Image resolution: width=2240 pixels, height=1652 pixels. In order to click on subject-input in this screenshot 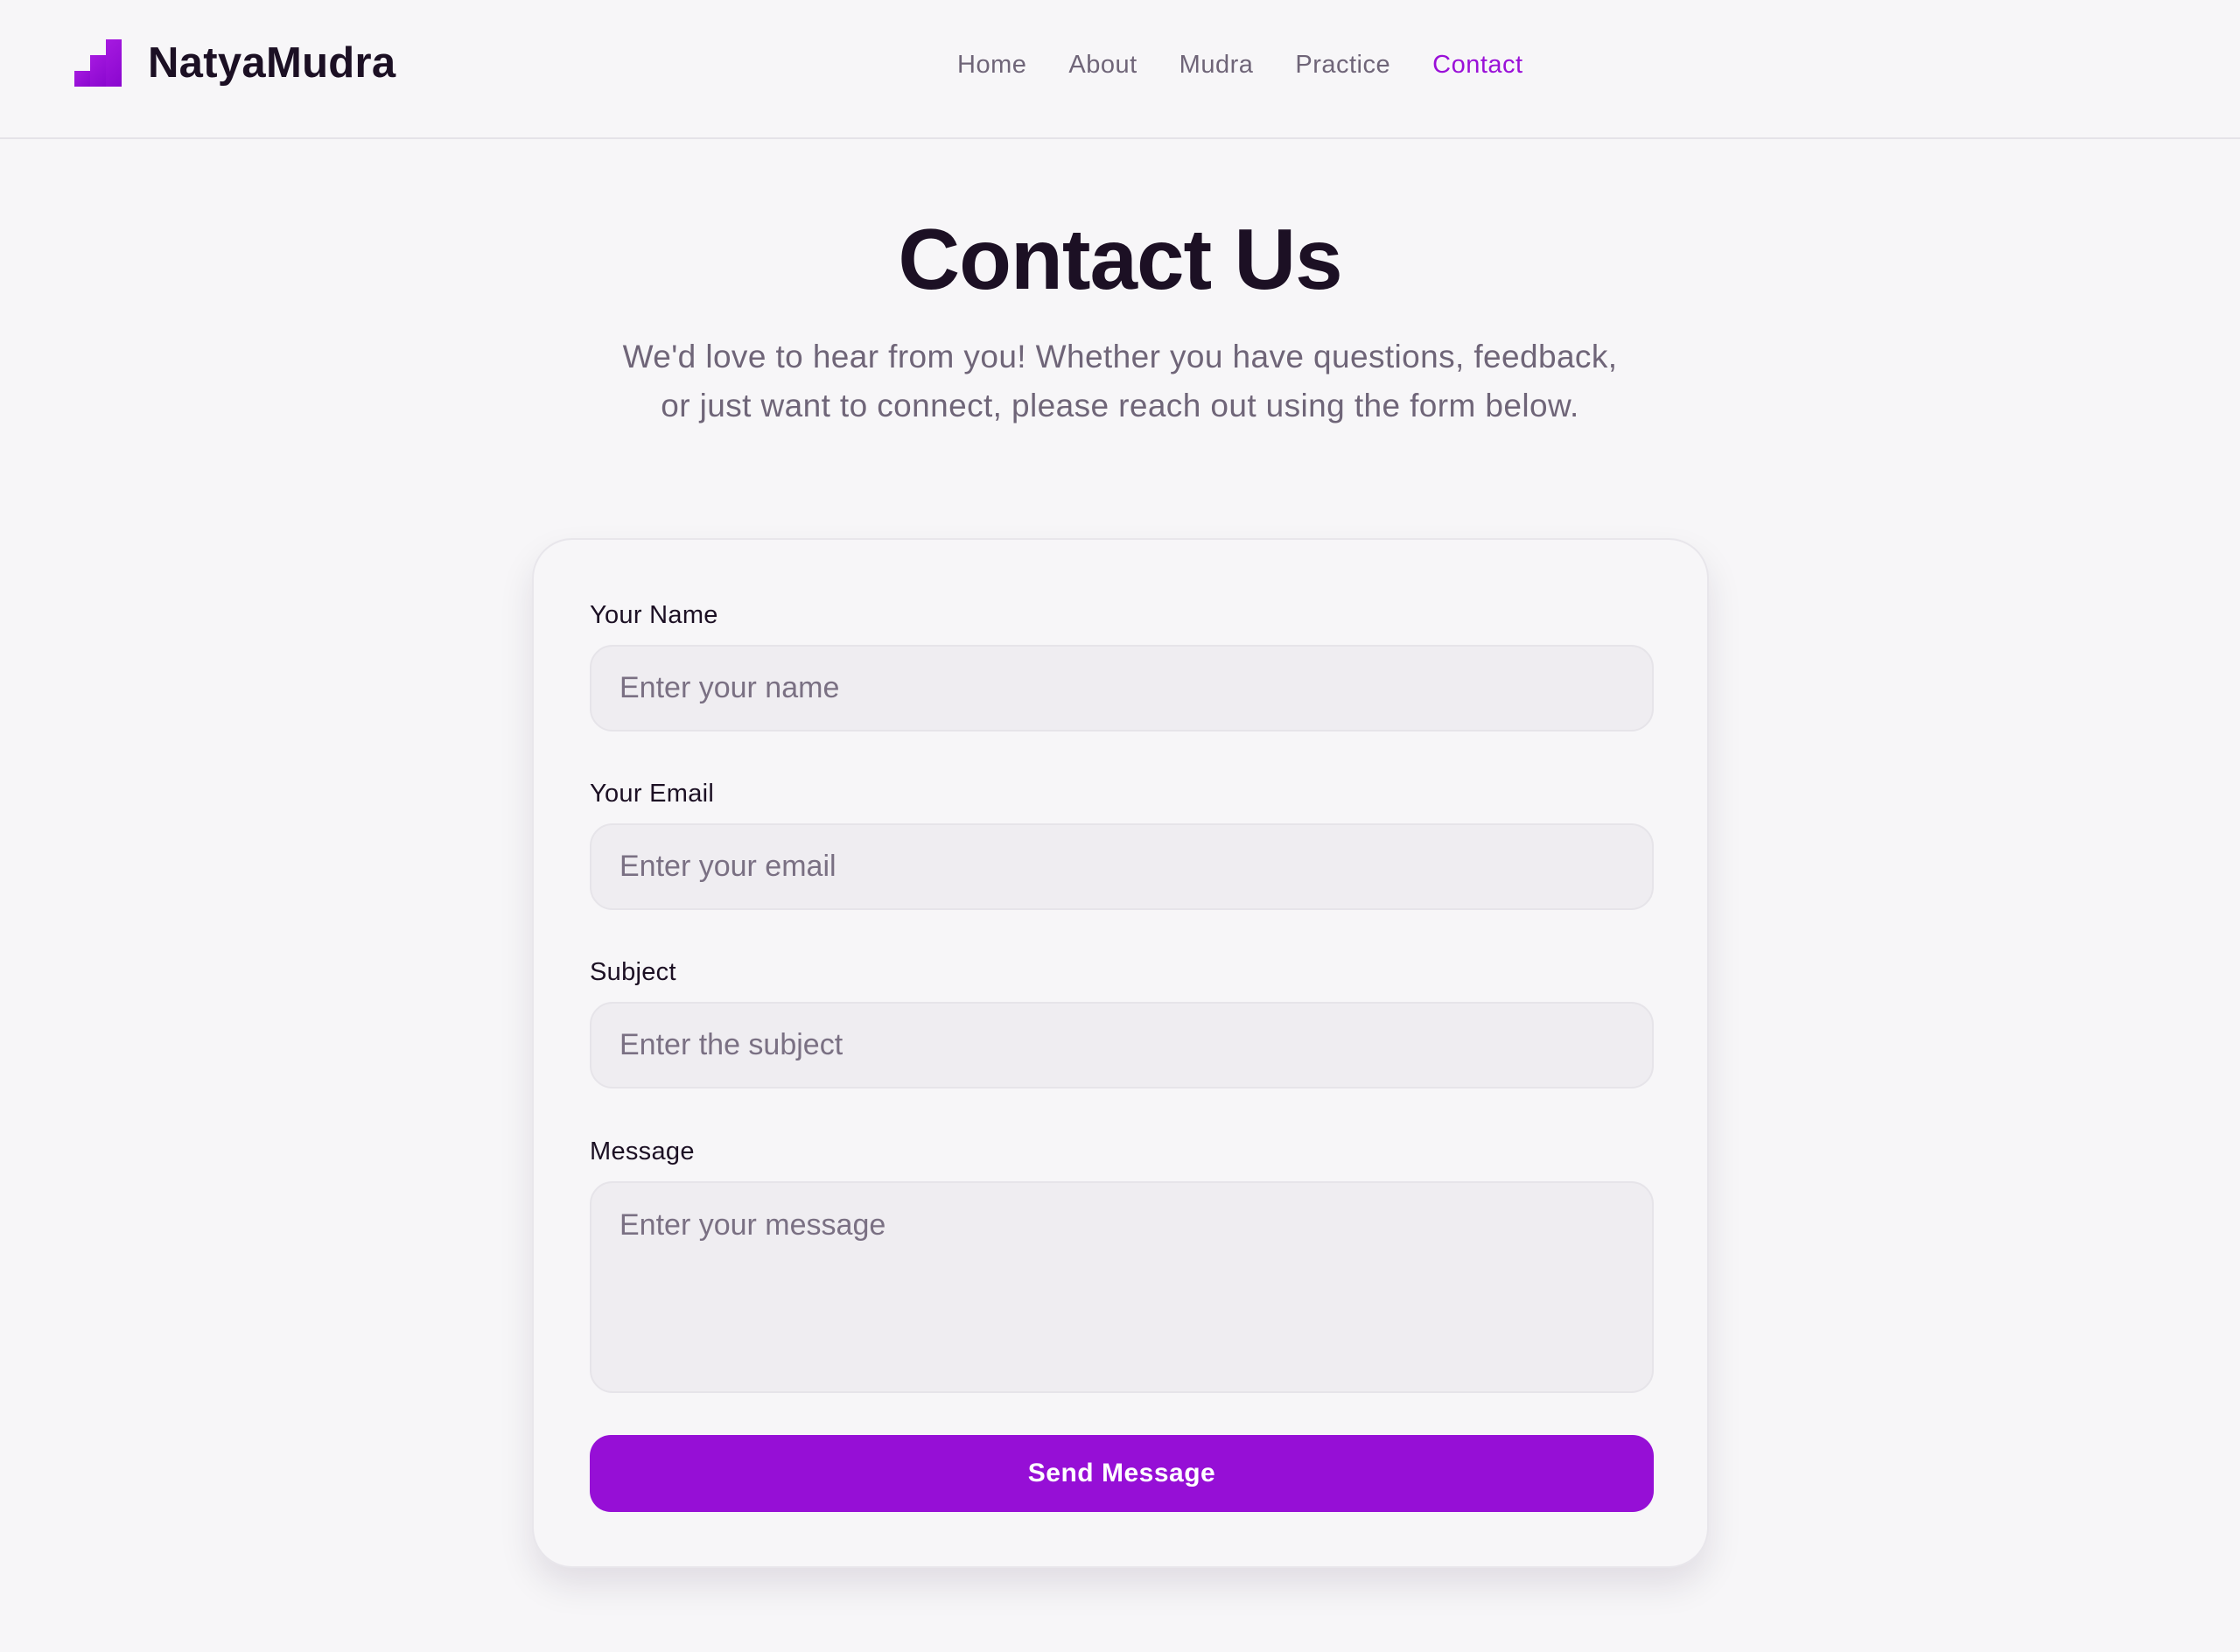, I will do `click(1122, 1045)`.